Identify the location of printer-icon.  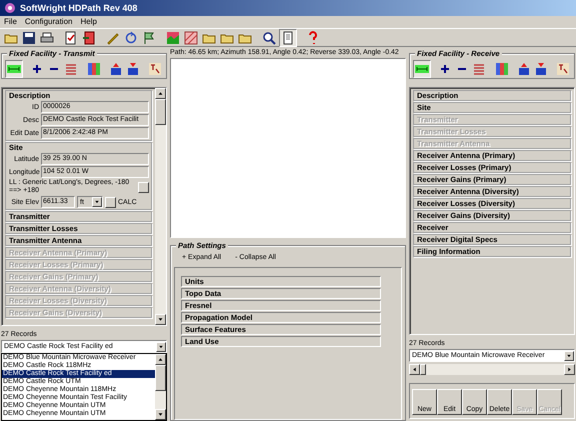
(47, 37).